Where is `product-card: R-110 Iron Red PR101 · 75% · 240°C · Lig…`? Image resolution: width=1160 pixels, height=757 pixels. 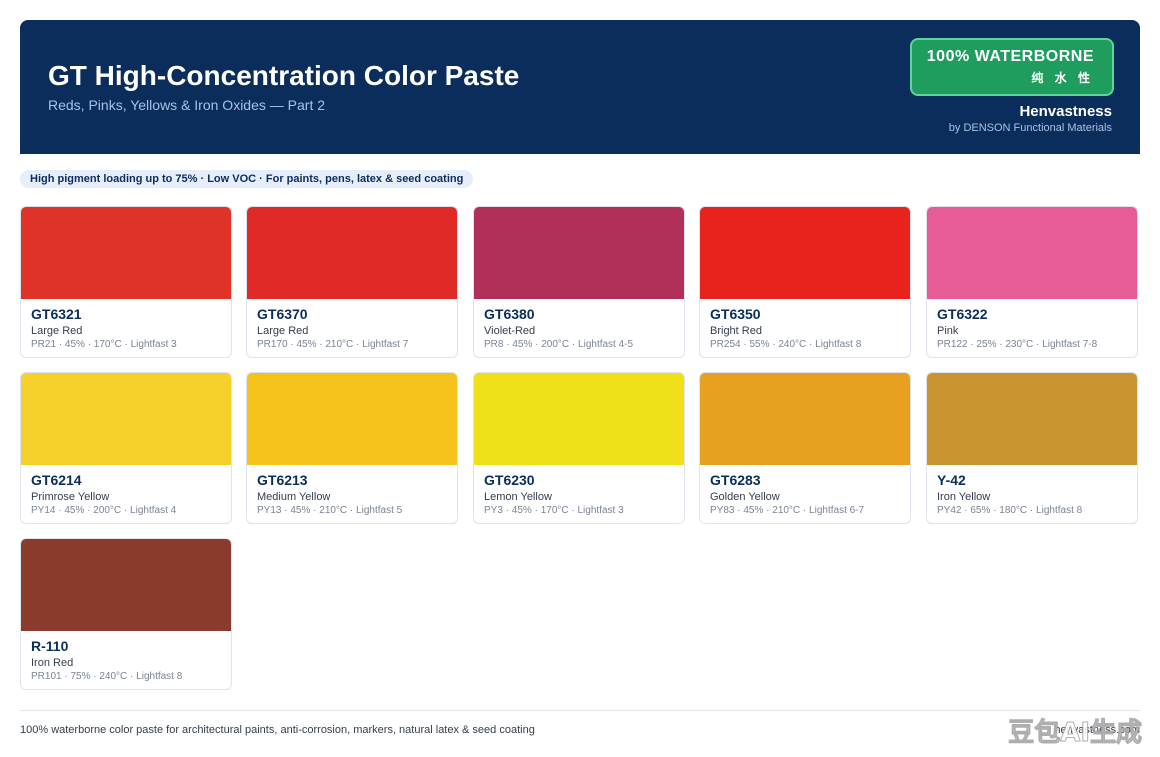 product-card: R-110 Iron Red PR101 · 75% · 240°C · Lig… is located at coordinates (126, 614).